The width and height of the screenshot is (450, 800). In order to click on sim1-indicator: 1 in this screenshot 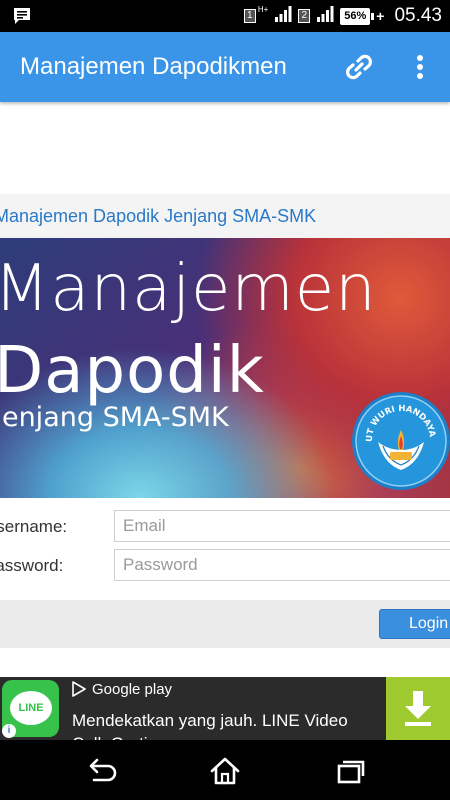, I will do `click(249, 16)`.